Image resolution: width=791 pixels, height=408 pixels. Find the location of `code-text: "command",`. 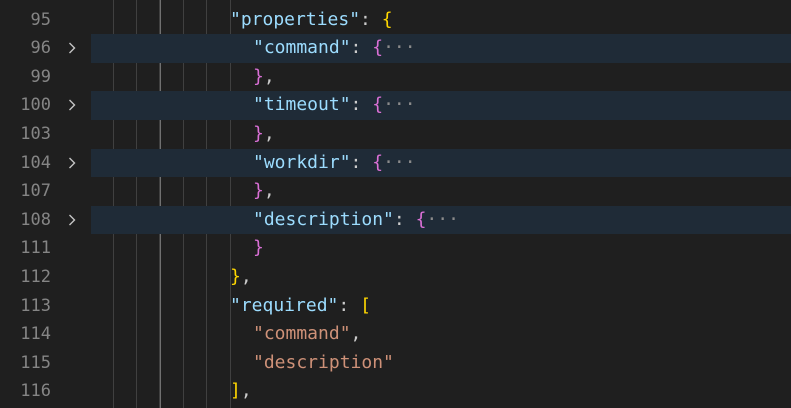

code-text: "command", is located at coordinates (307, 334).